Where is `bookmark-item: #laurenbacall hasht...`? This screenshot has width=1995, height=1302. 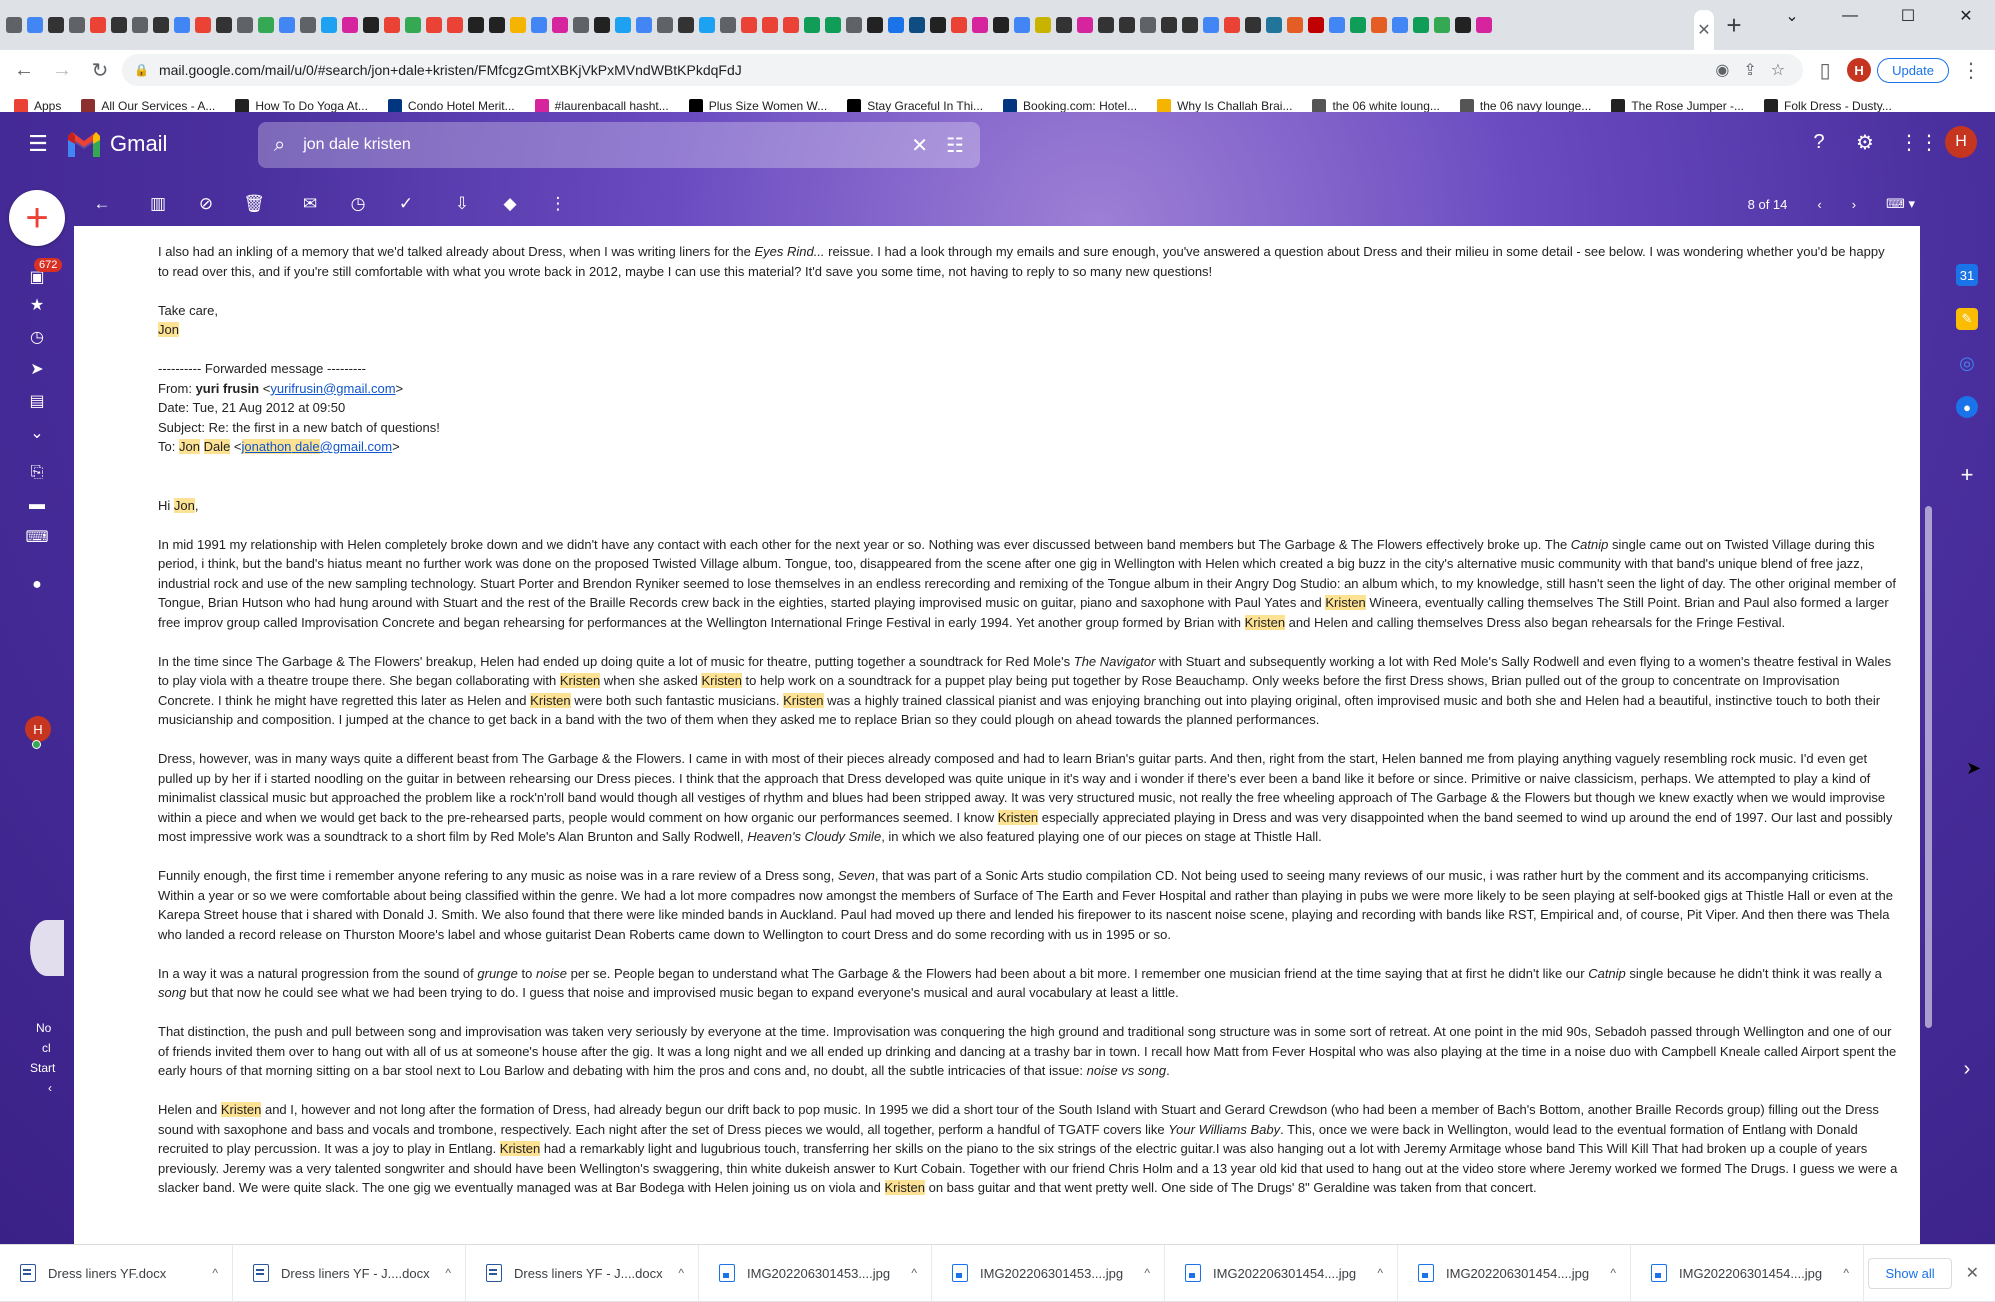 bookmark-item: #laurenbacall hasht... is located at coordinates (601, 106).